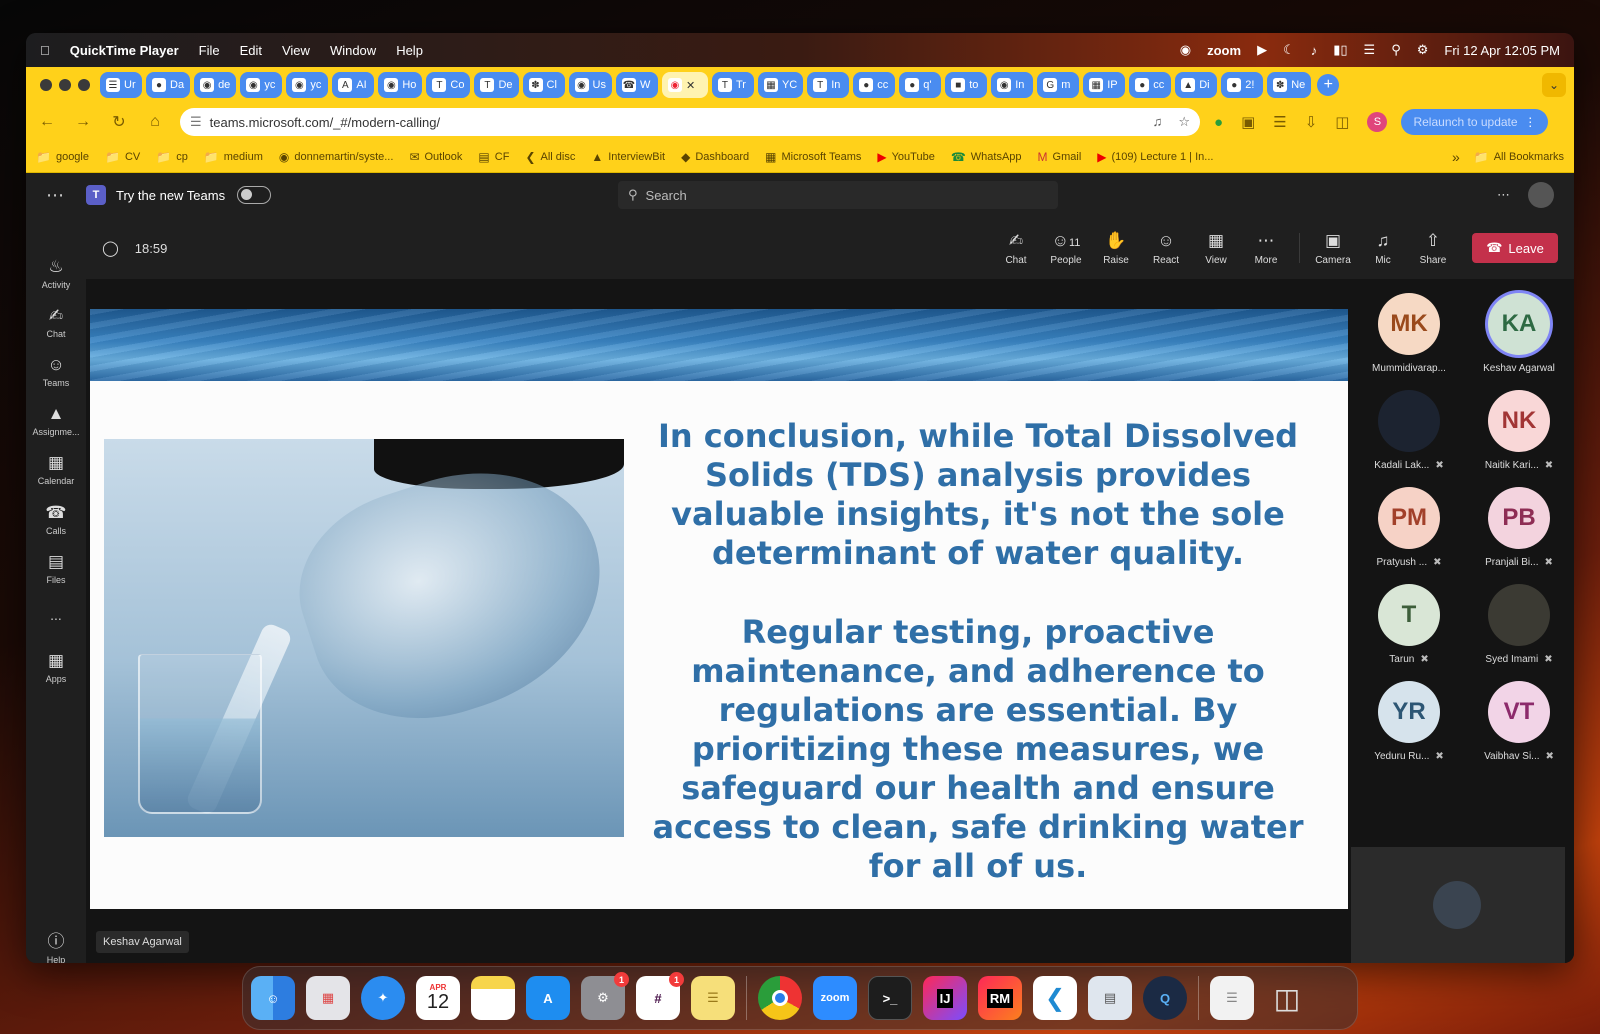 The height and width of the screenshot is (1034, 1600). I want to click on new-tab-button: +, so click(1328, 85).